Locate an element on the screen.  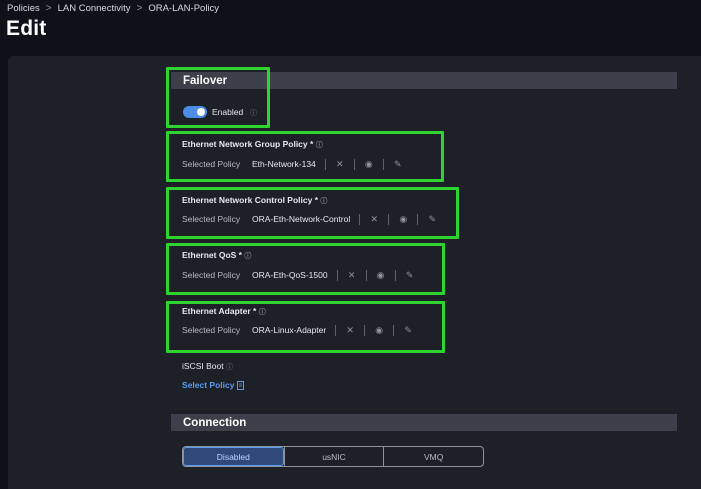
connection-option-usnic: usNIC is located at coordinates (333, 456).